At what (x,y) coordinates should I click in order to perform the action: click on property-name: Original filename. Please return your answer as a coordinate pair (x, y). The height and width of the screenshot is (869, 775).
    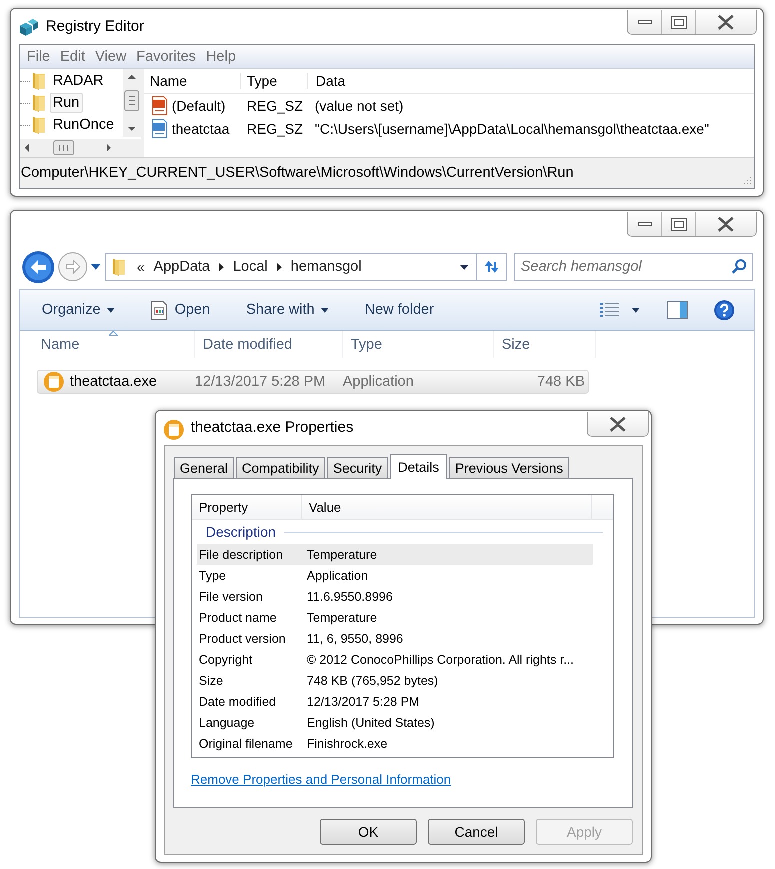
    Looking at the image, I should click on (246, 743).